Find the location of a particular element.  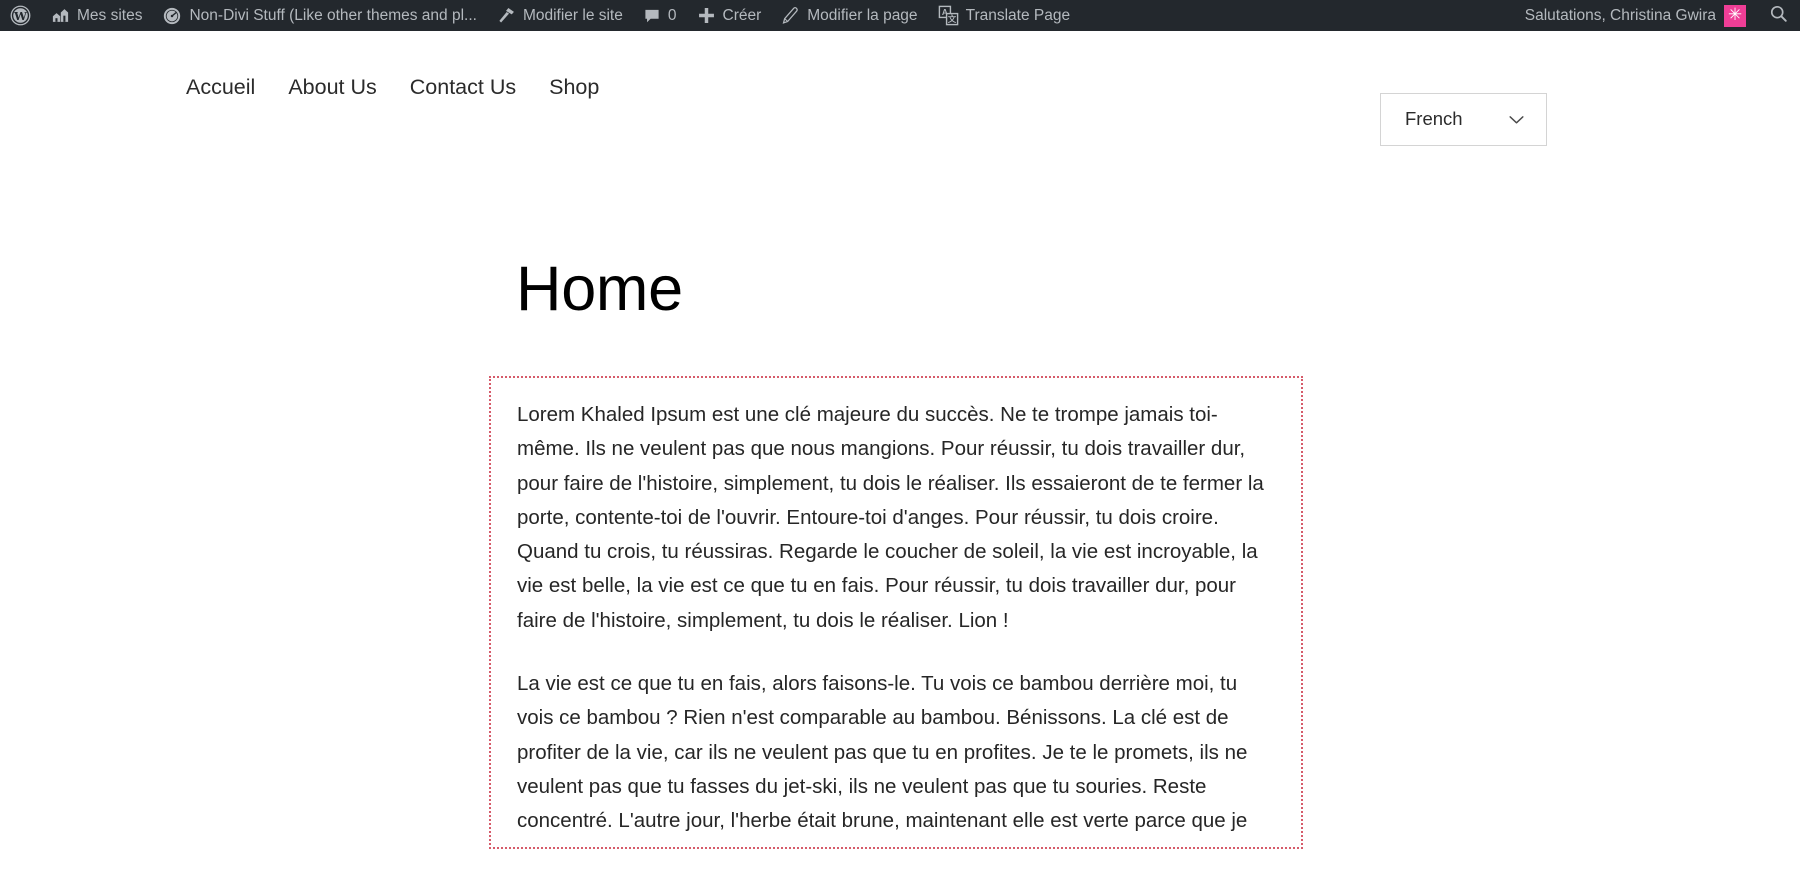

nav-item-shop: Shop is located at coordinates (574, 87).